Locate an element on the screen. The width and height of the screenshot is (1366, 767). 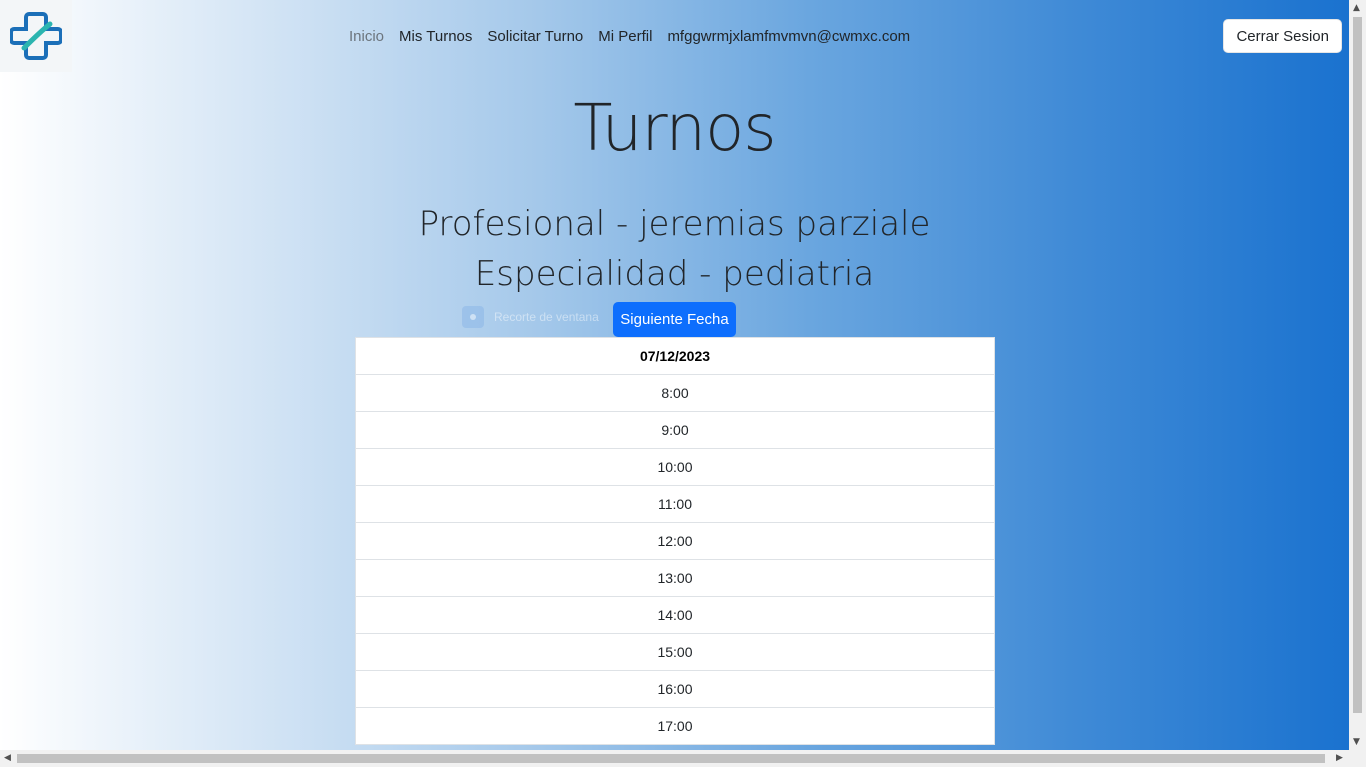
scroll-left-icon: ◀ is located at coordinates (7, 758).